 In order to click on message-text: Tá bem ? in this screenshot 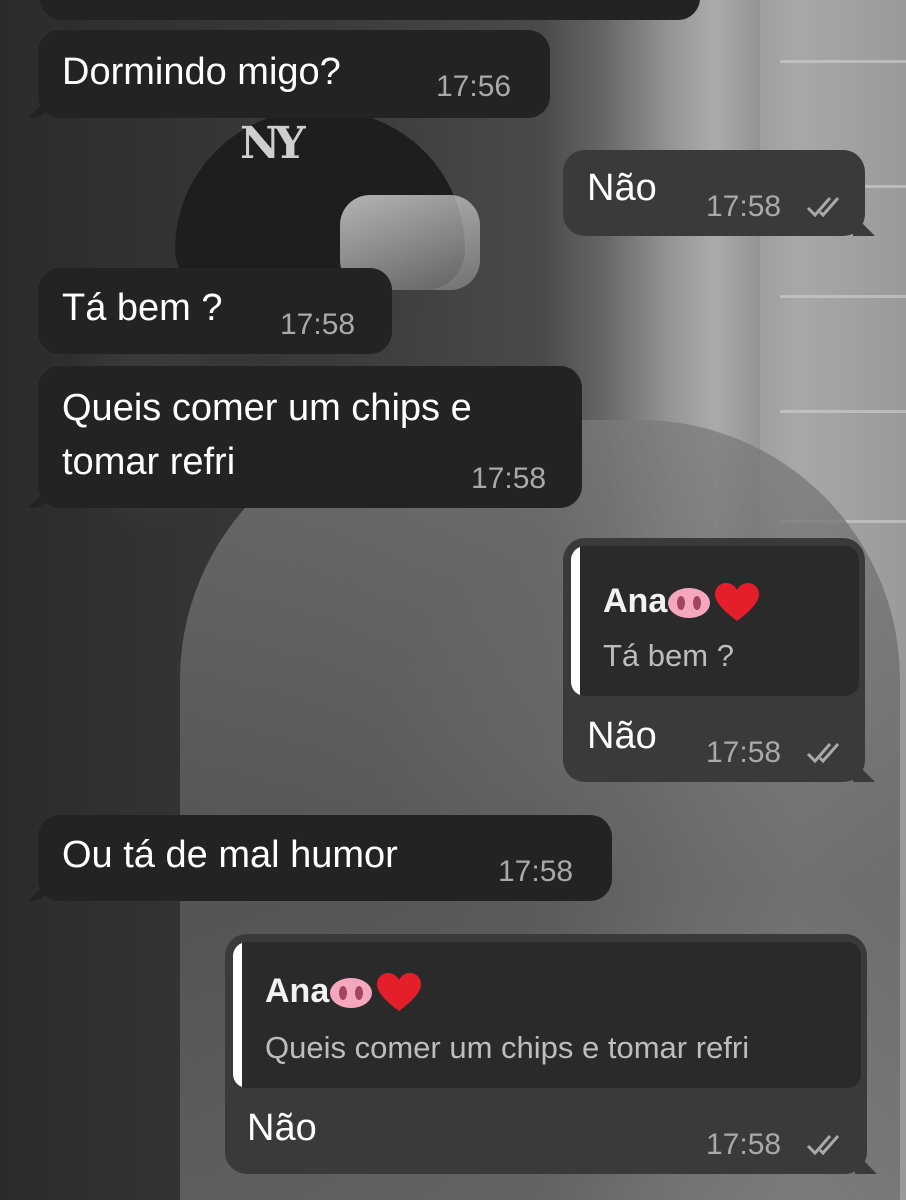, I will do `click(142, 308)`.